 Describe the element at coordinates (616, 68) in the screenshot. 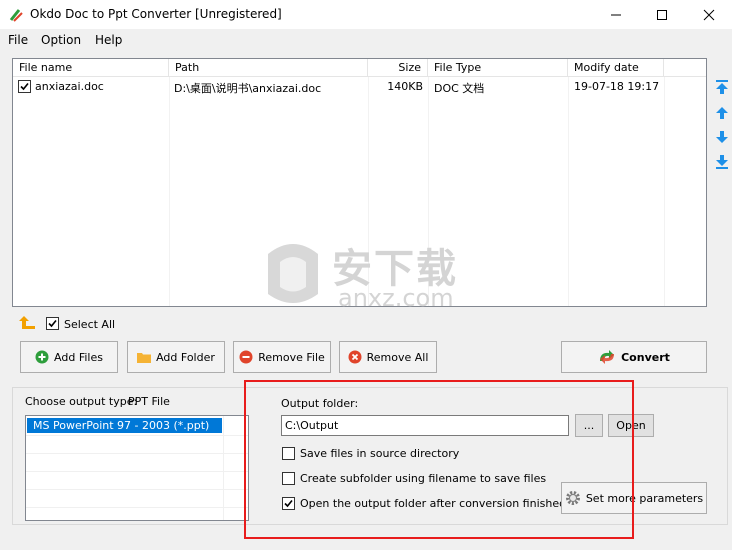

I see `column-modify-date: Modify date` at that location.